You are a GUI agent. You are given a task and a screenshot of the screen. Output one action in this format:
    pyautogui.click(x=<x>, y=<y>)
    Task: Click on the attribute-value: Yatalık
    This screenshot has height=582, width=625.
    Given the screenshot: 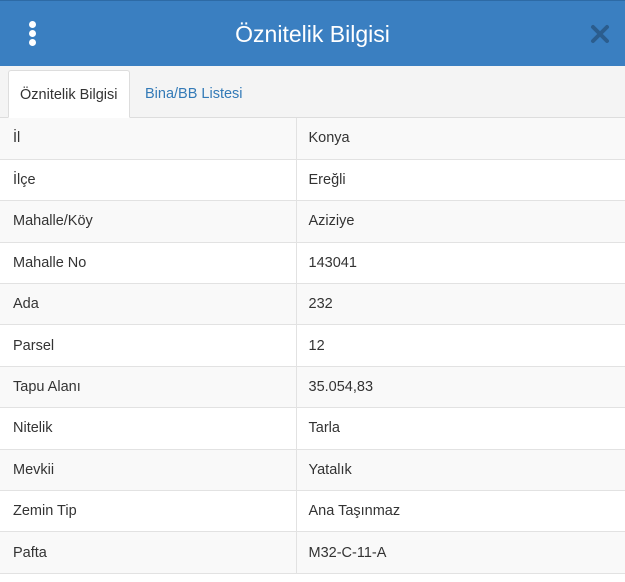 What is the action you would take?
    pyautogui.click(x=460, y=470)
    